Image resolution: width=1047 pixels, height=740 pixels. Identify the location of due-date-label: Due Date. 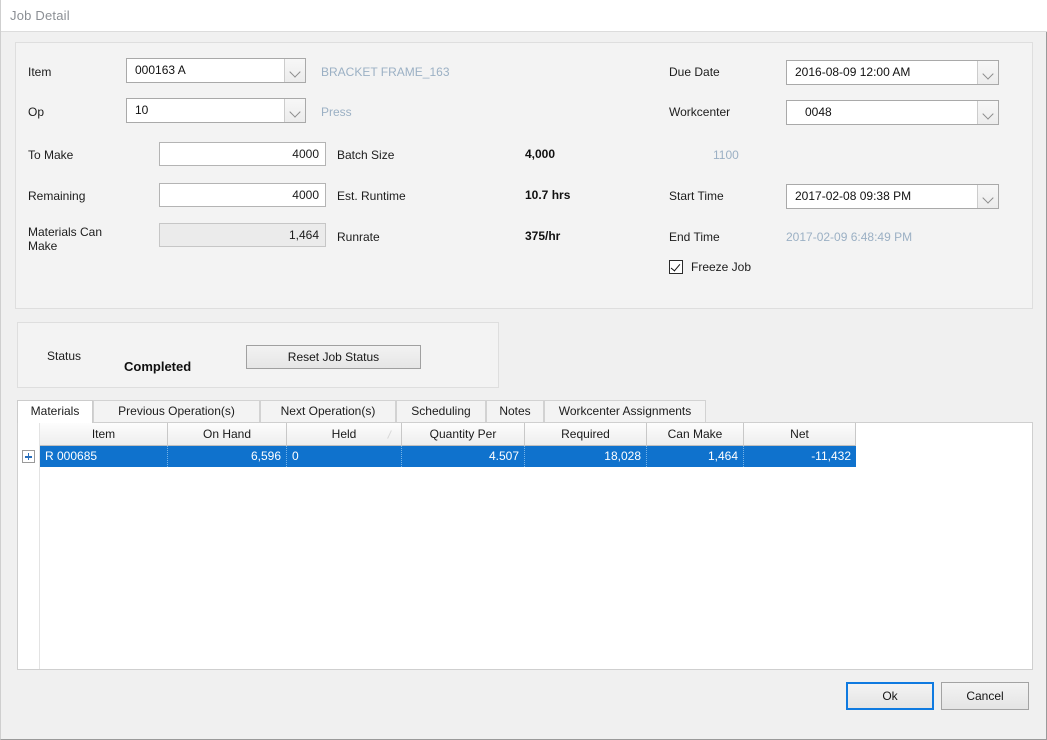
(694, 72).